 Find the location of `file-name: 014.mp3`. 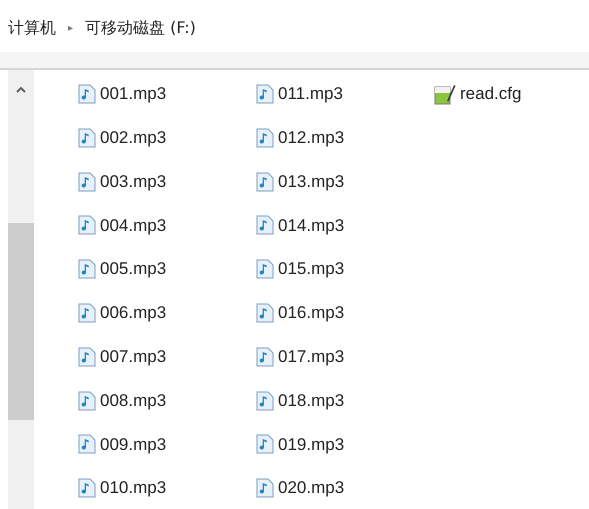

file-name: 014.mp3 is located at coordinates (311, 225).